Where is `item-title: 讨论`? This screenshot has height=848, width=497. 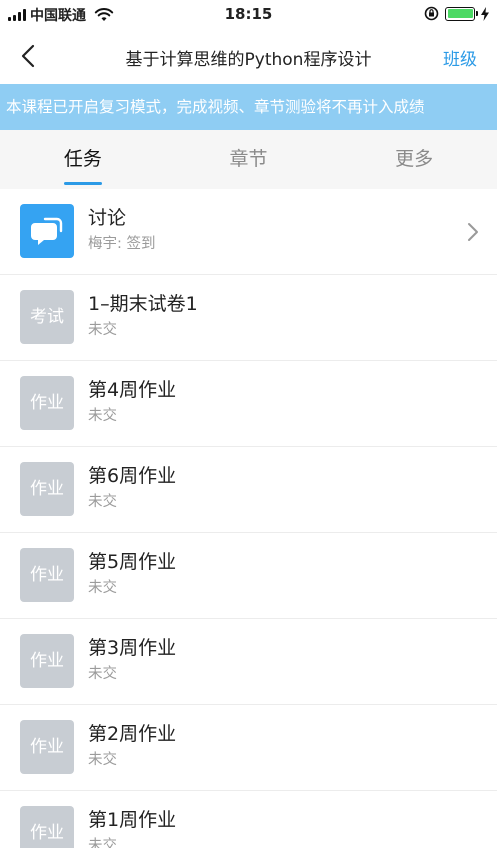 item-title: 讨论 is located at coordinates (107, 218).